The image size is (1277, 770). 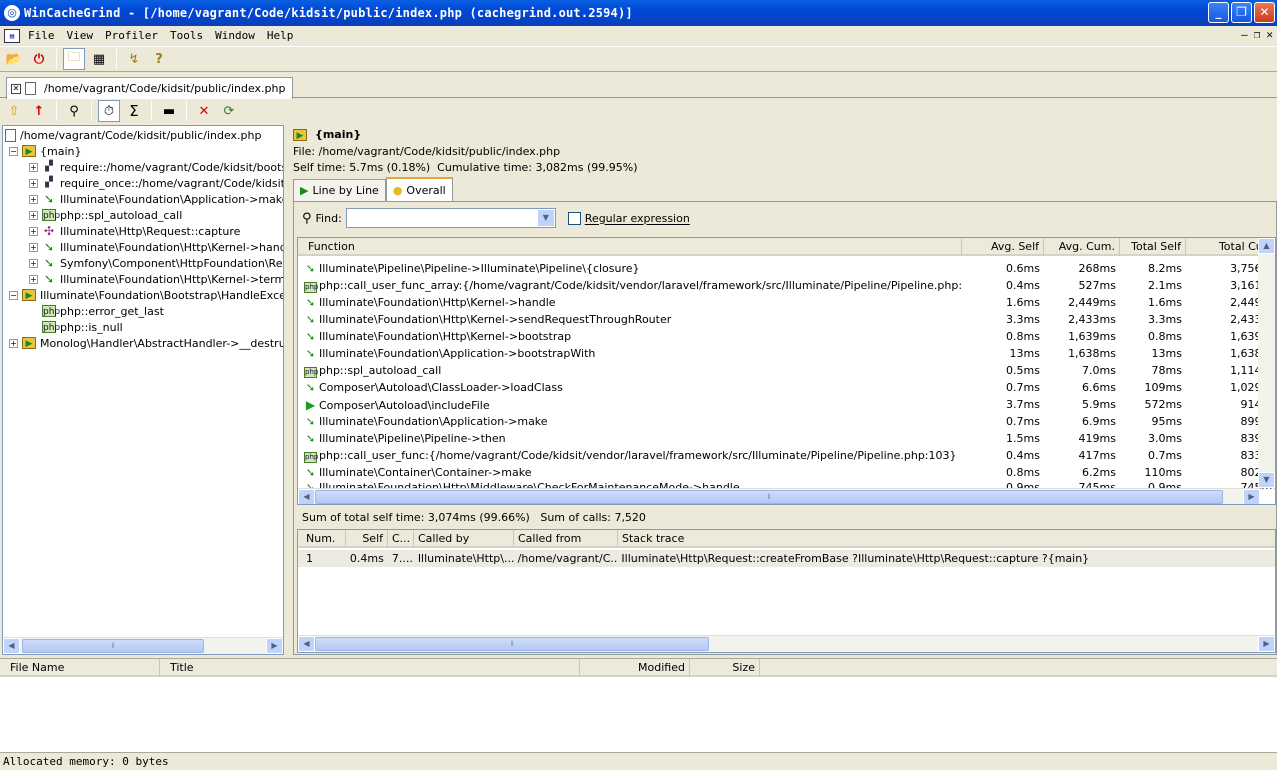 What do you see at coordinates (12, 35) in the screenshot?
I see `document-system-icon: ▤` at bounding box center [12, 35].